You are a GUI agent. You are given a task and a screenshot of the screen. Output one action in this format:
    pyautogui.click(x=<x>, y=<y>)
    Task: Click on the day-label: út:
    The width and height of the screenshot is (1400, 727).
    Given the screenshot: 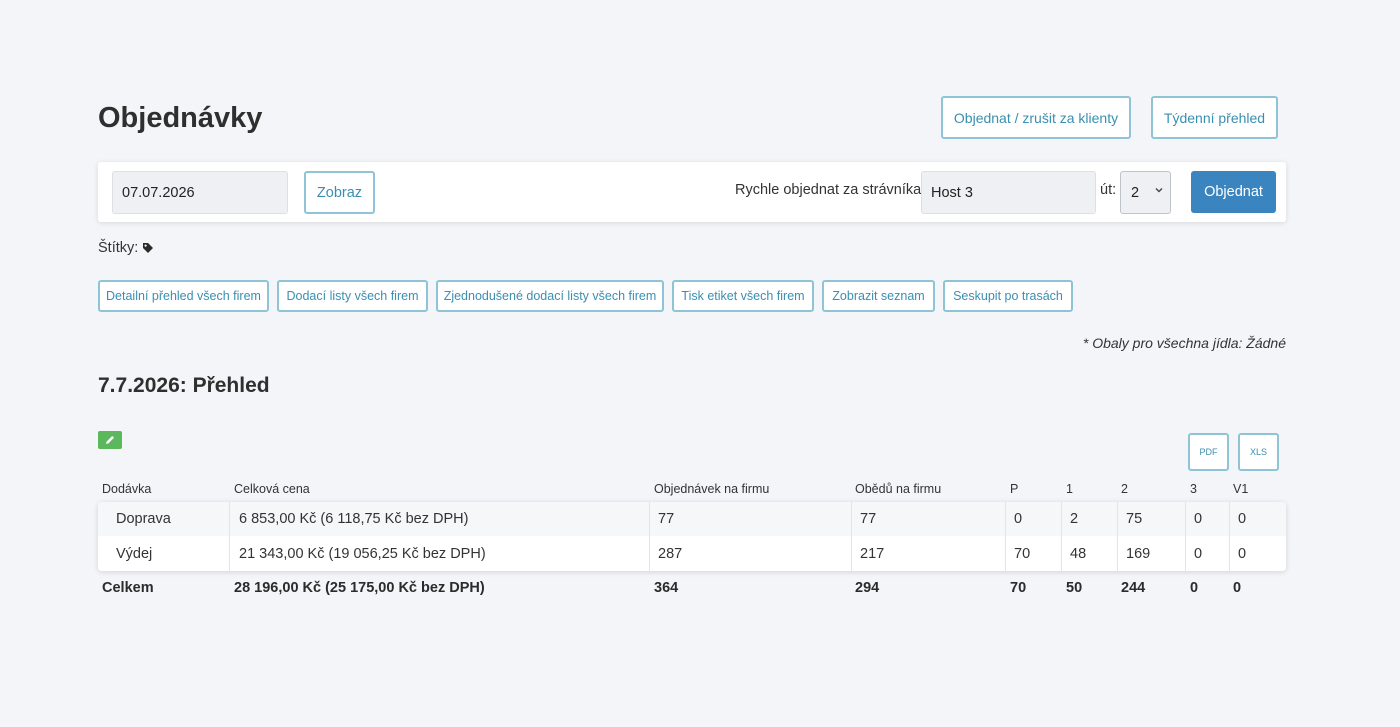 What is the action you would take?
    pyautogui.click(x=1108, y=190)
    